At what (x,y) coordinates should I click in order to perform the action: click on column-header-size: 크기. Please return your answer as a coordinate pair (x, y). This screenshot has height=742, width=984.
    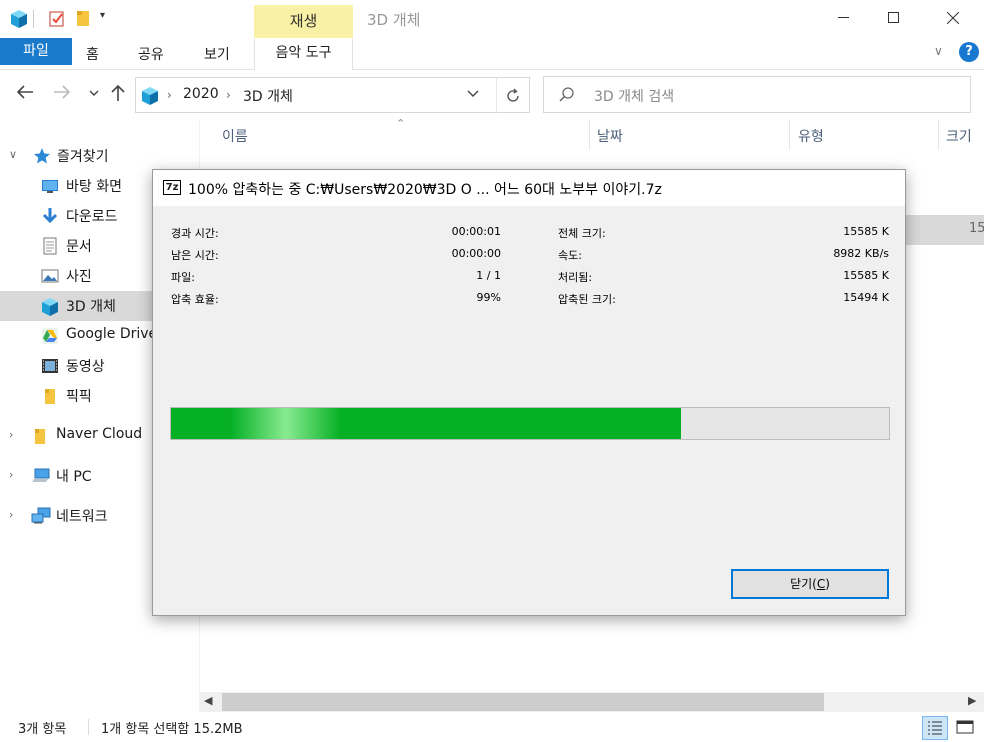
    Looking at the image, I should click on (959, 136).